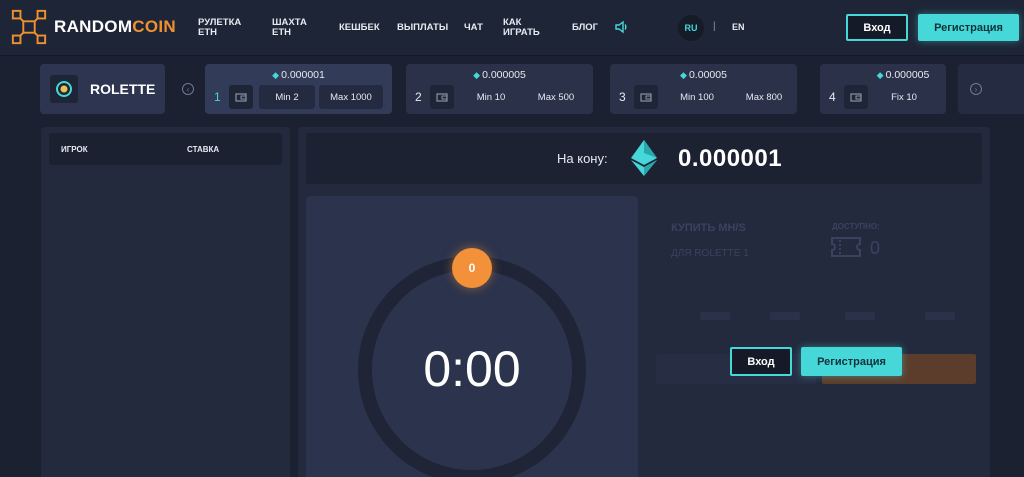  Describe the element at coordinates (691, 28) in the screenshot. I see `language-ru: RU` at that location.